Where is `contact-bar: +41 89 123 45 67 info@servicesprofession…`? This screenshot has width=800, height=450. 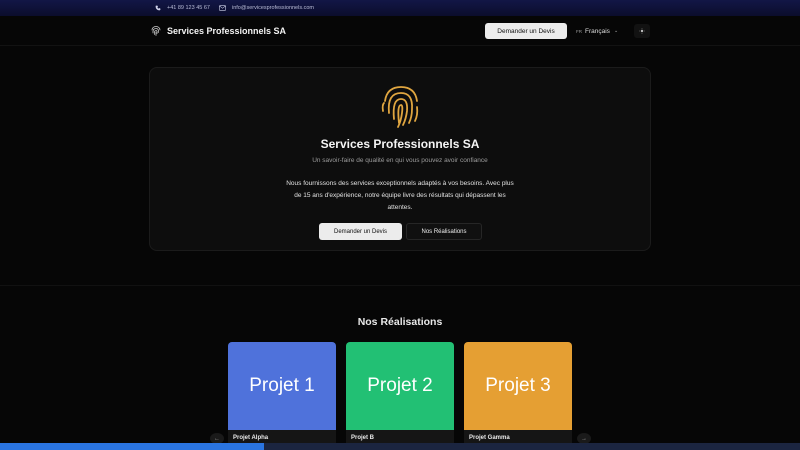
contact-bar: +41 89 123 45 67 info@servicesprofession… is located at coordinates (400, 8).